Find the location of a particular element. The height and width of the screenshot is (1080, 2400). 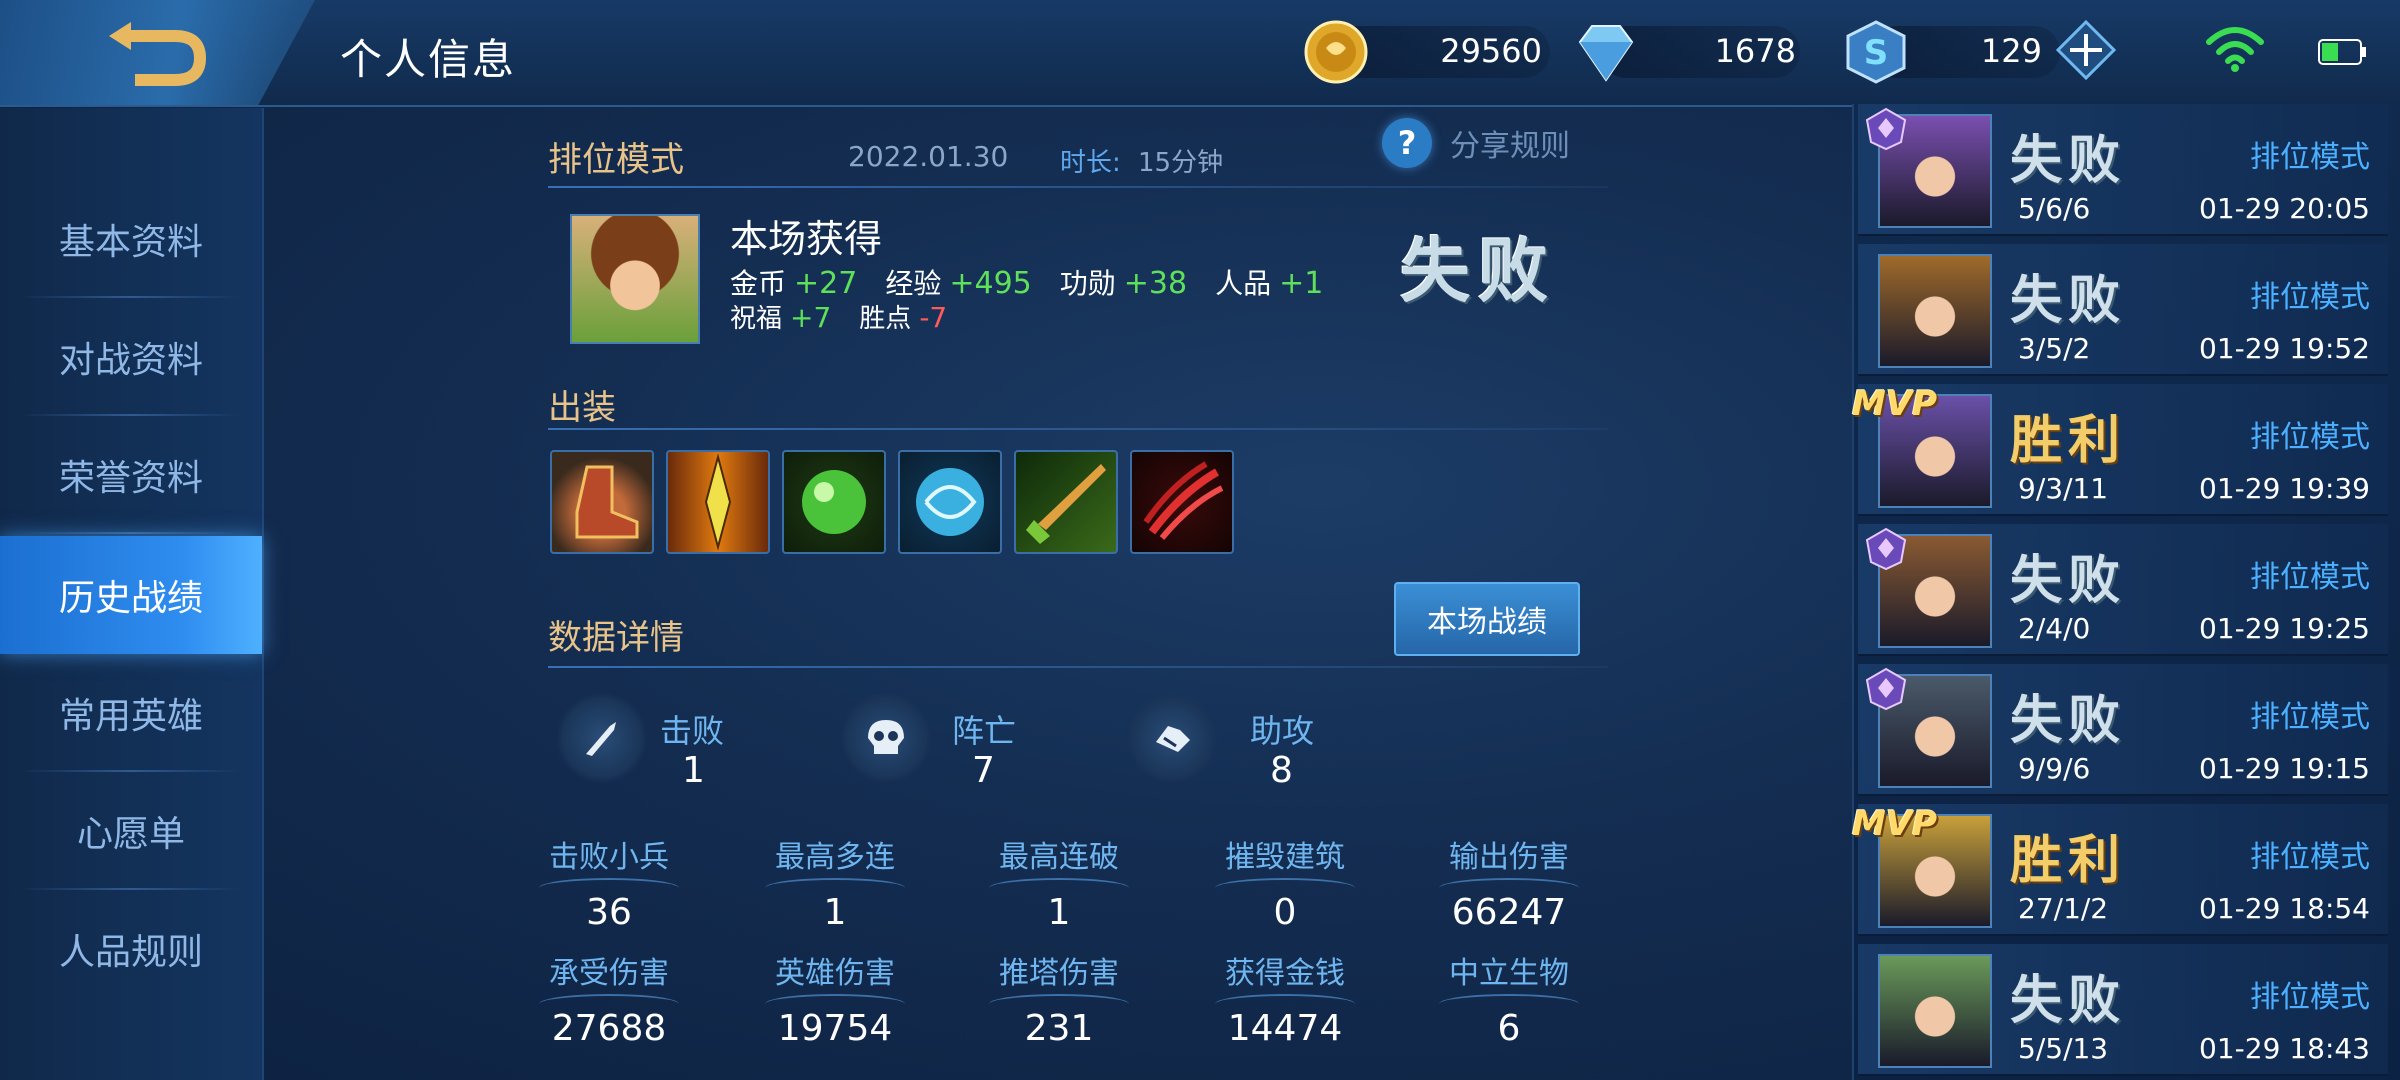

gold-gain-label: 金币 is located at coordinates (758, 283).